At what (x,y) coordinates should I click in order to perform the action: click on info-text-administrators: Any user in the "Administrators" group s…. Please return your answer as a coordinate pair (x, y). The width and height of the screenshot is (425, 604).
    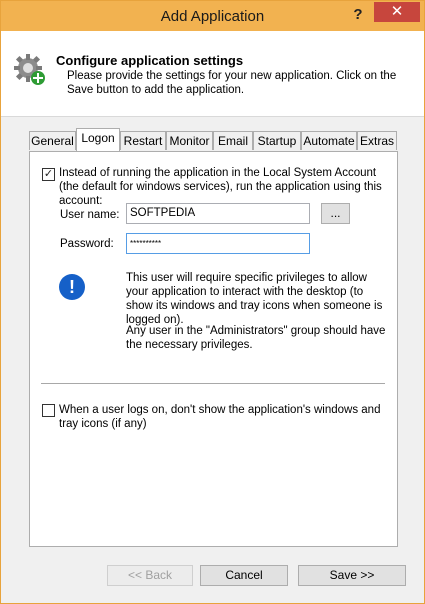
    Looking at the image, I should click on (256, 338).